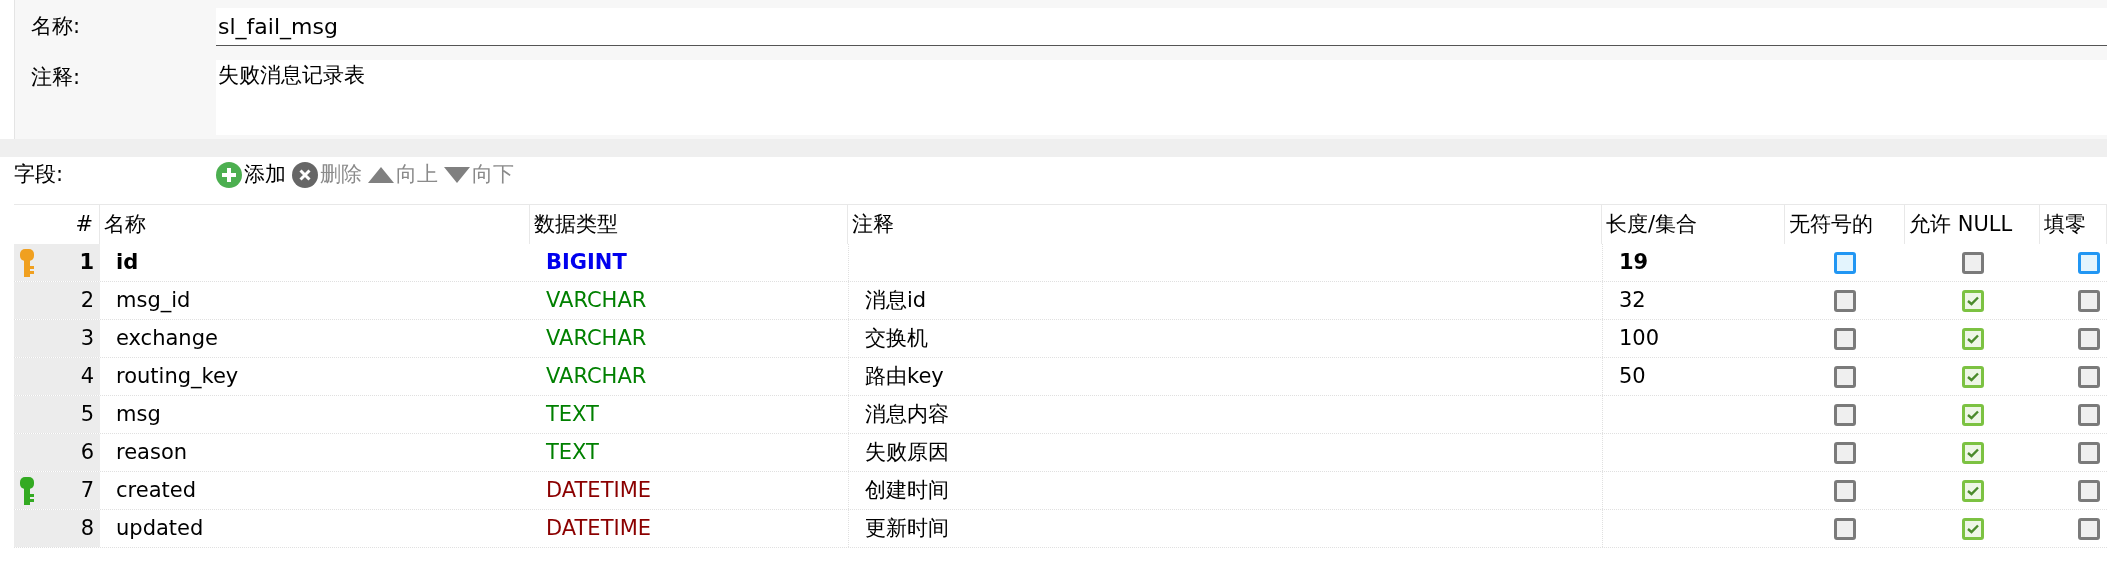  Describe the element at coordinates (586, 262) in the screenshot. I see `table-cell-text: BIGINT` at that location.